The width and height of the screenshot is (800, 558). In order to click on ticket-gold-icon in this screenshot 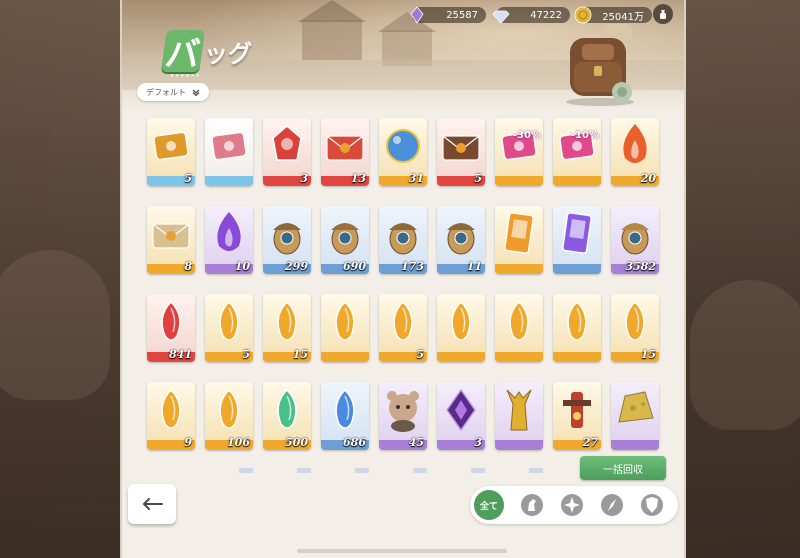, I will do `click(171, 146)`.